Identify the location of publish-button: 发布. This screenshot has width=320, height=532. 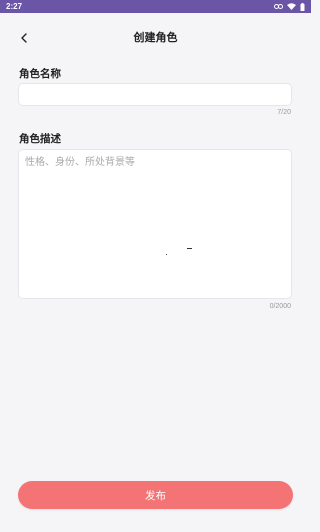
(155, 495).